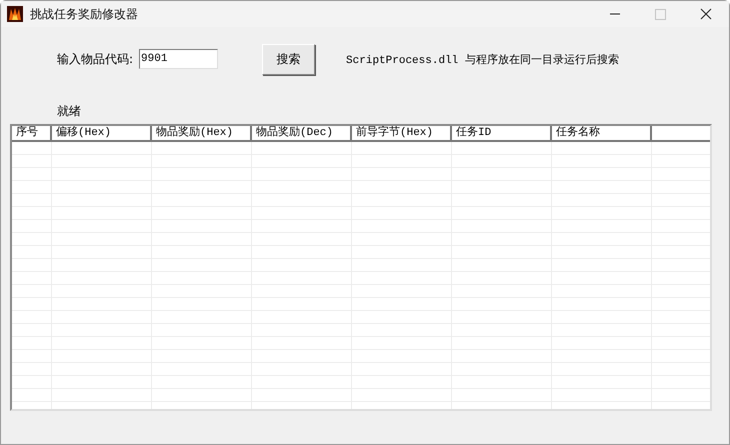 The image size is (730, 445). What do you see at coordinates (482, 59) in the screenshot?
I see `instruction-text: ScriptProcess.dll 与程序放在同一目录运行后搜索` at bounding box center [482, 59].